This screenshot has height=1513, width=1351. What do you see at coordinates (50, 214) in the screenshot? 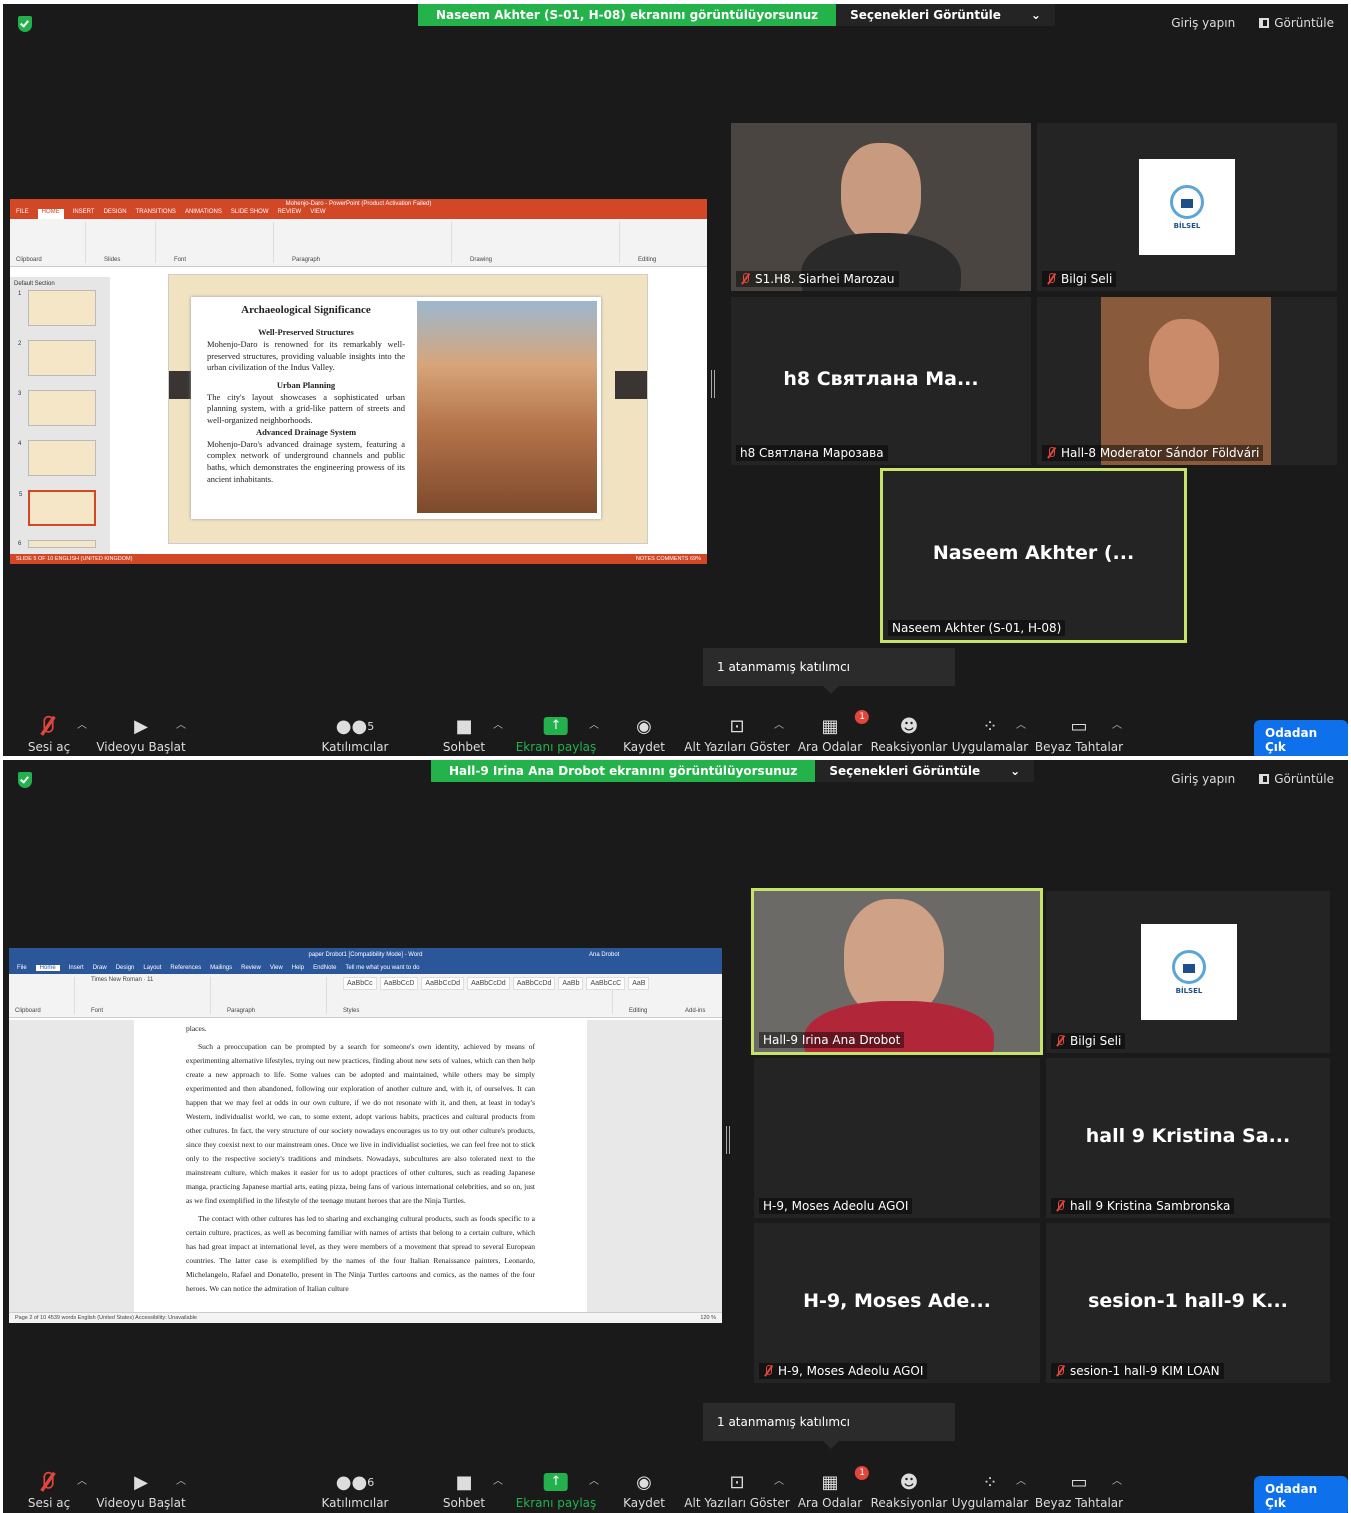
I see `ppt-tab: HOME` at bounding box center [50, 214].